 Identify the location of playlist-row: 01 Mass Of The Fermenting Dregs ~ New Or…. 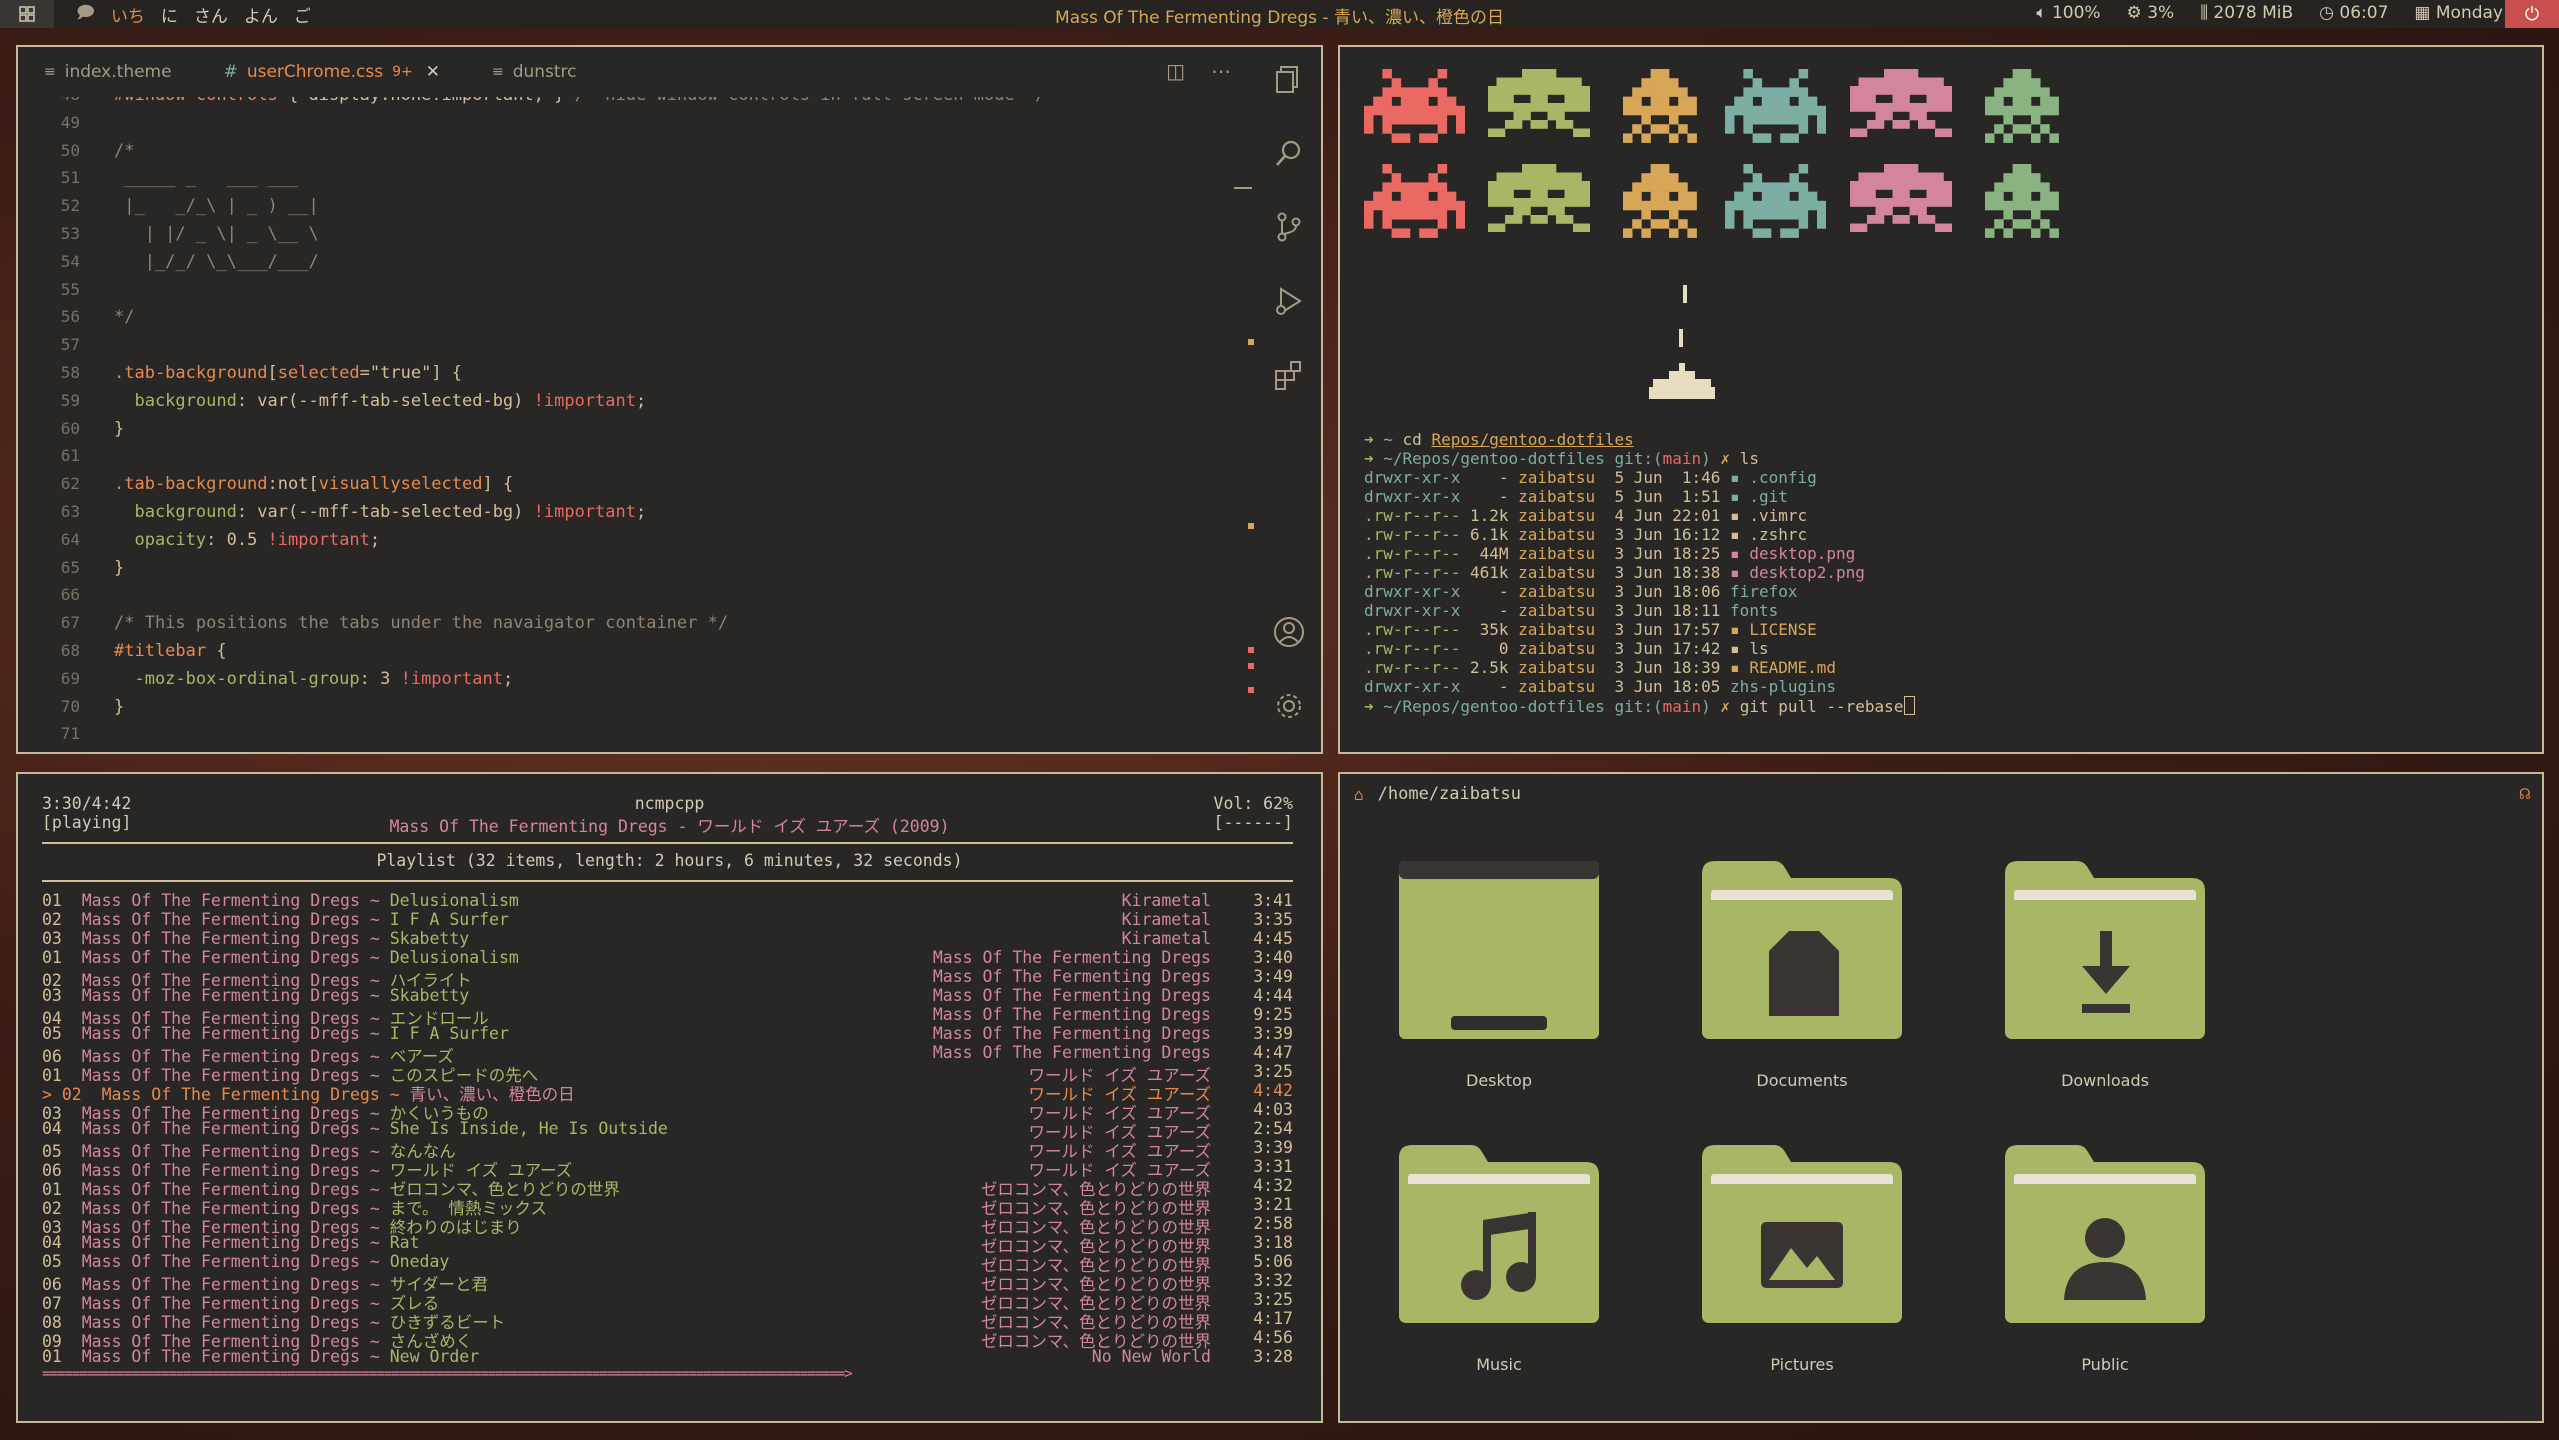
(667, 1356).